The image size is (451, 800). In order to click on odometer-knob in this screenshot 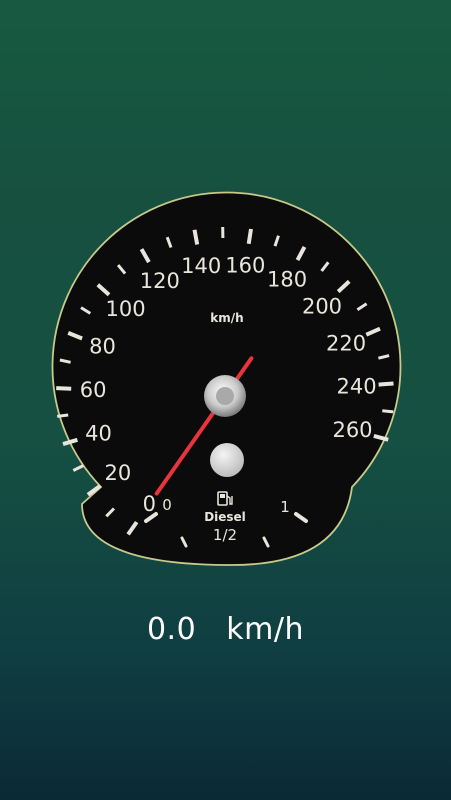, I will do `click(227, 460)`.